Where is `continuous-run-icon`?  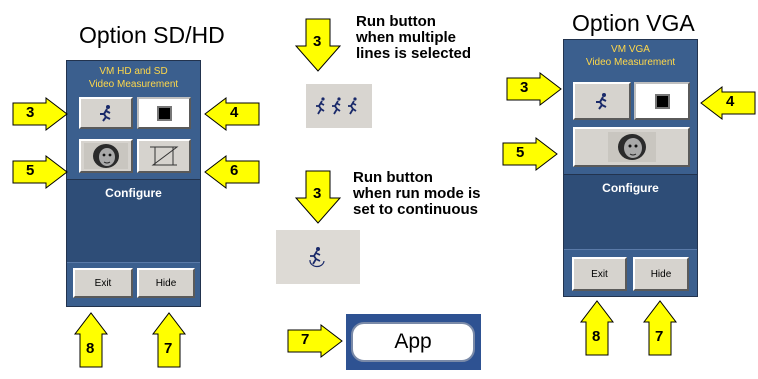 continuous-run-icon is located at coordinates (317, 257).